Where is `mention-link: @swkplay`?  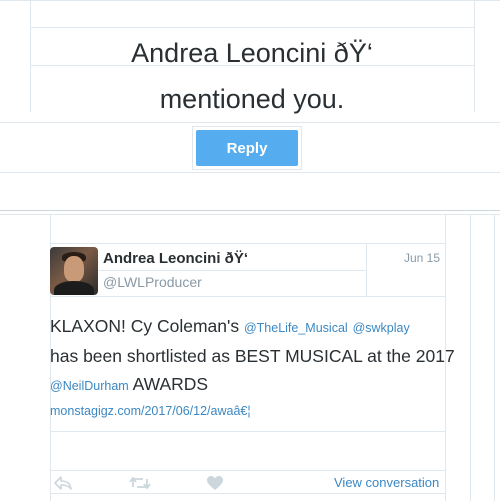
mention-link: @swkplay is located at coordinates (381, 328).